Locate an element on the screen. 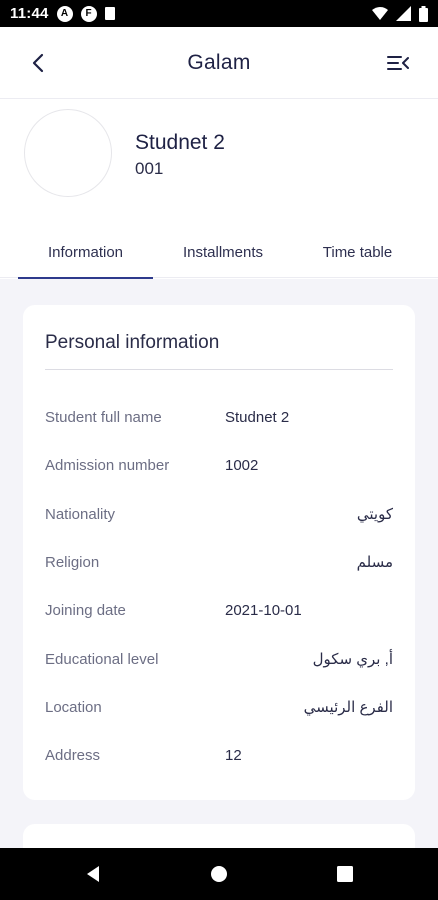 Image resolution: width=438 pixels, height=900 pixels. menu-collapse-icon is located at coordinates (398, 63).